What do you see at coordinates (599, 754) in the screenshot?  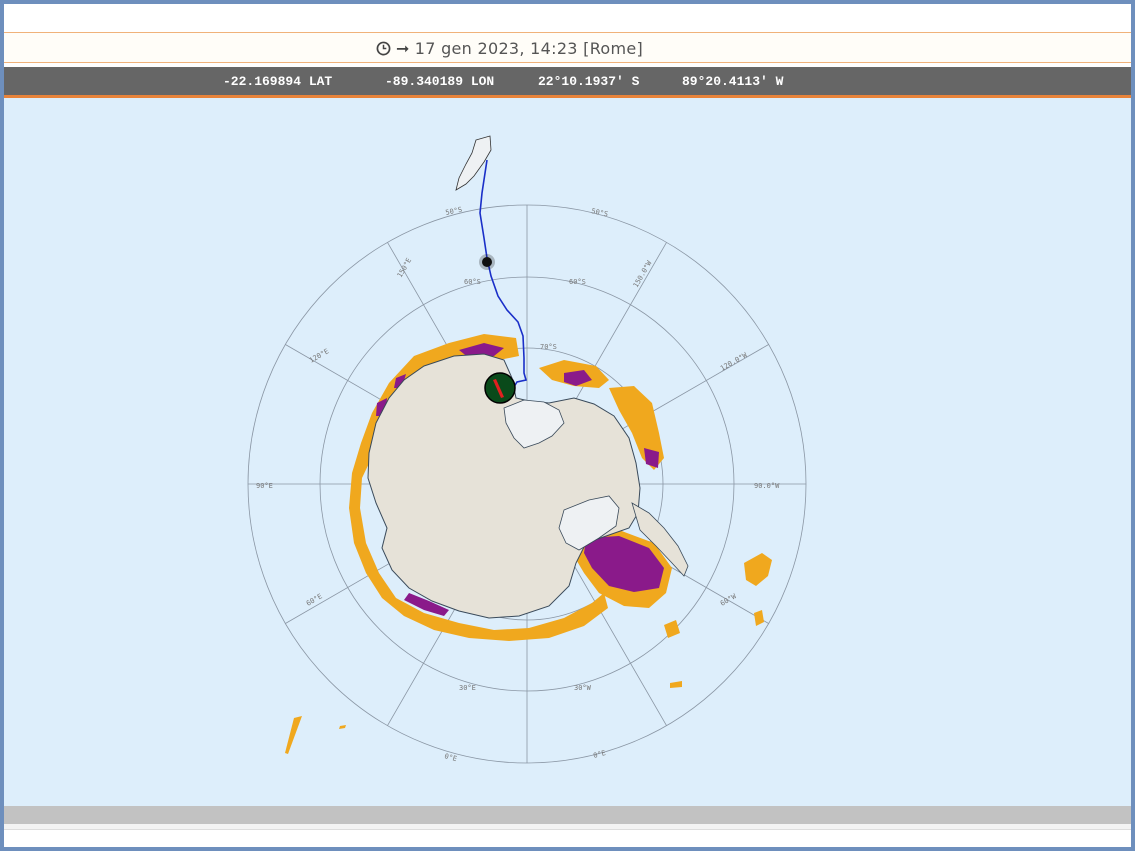 I see `grid-label: 0°E` at bounding box center [599, 754].